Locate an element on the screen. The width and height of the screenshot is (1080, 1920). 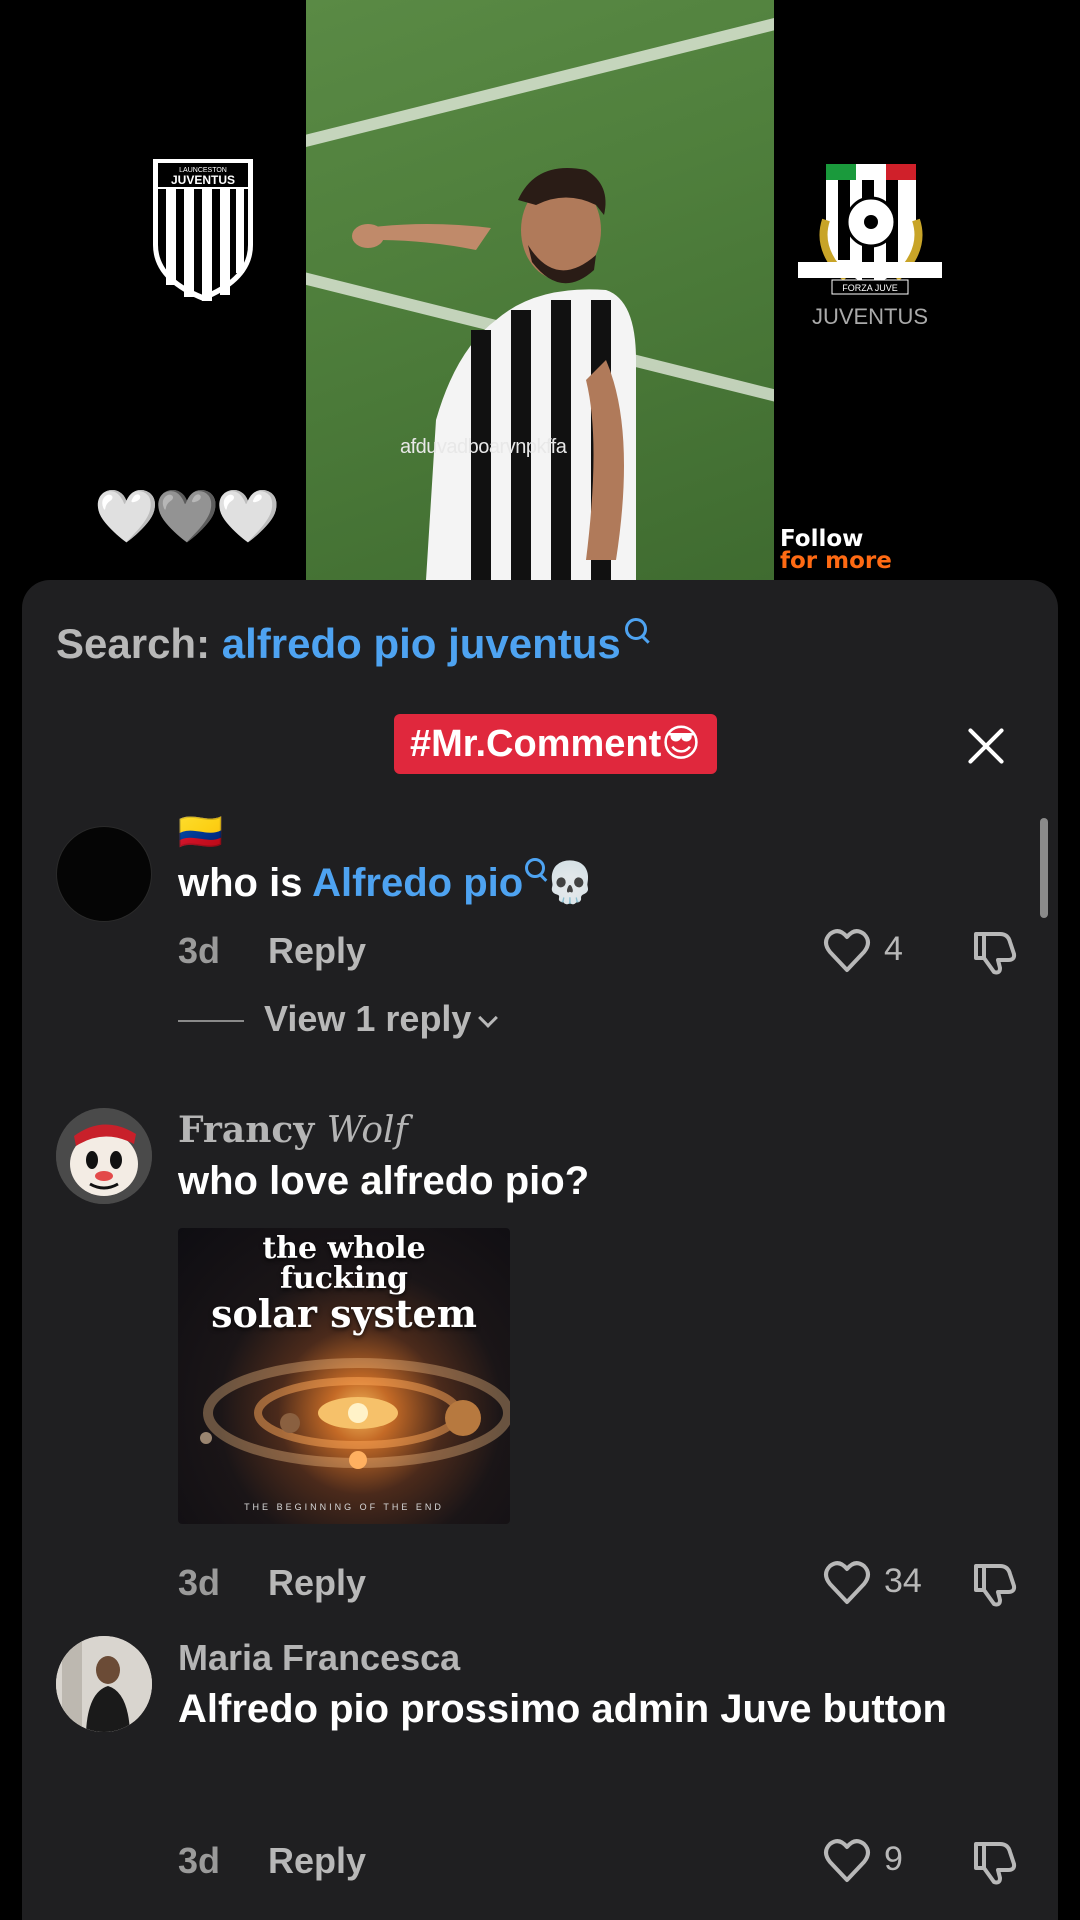
comment-actions: 3d Reply 34 is located at coordinates (606, 1583).